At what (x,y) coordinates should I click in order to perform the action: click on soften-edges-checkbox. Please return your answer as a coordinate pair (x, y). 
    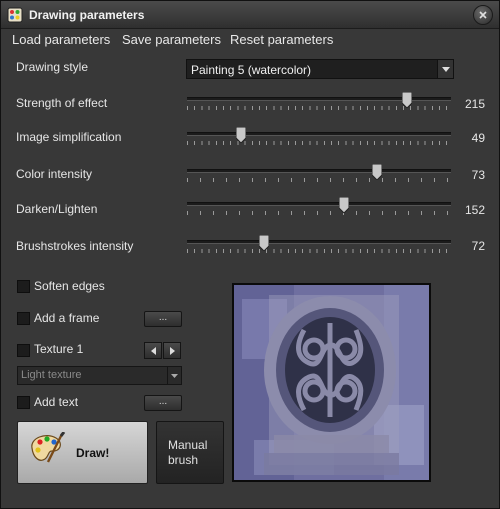
    Looking at the image, I should click on (23, 286).